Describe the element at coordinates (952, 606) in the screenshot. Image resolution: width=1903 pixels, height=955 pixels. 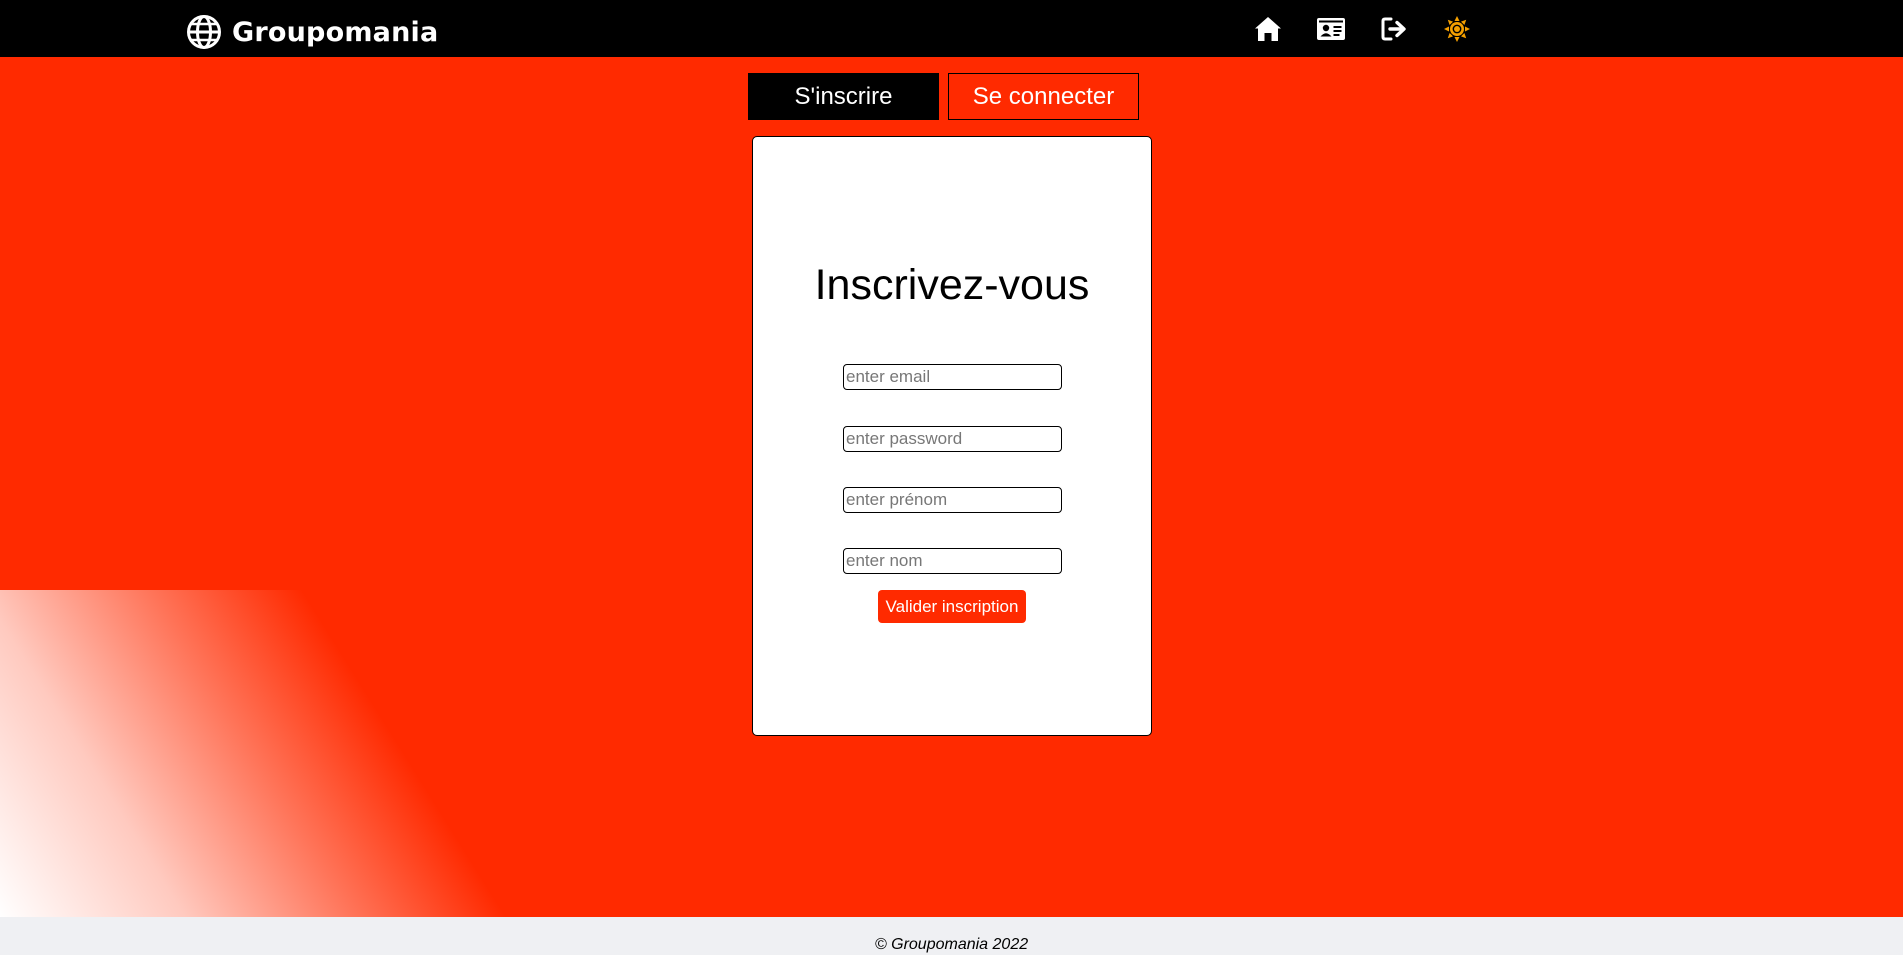
I see `submit-signup-button: Valider inscription` at that location.